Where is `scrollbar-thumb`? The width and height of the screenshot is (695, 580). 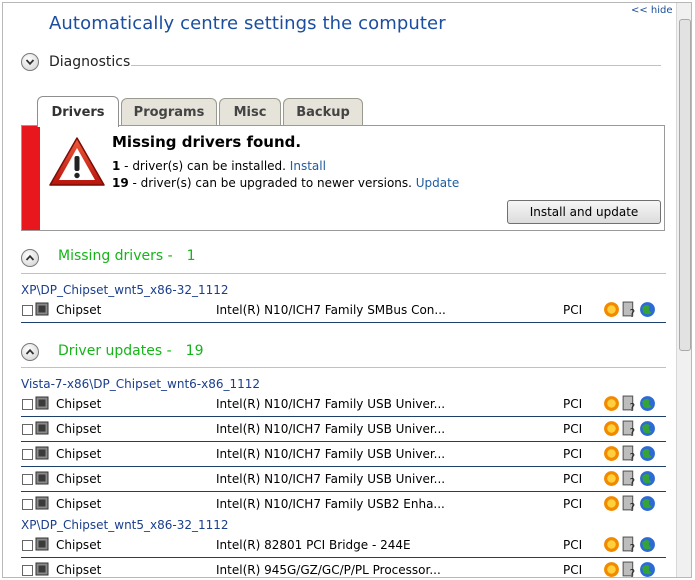
scrollbar-thumb is located at coordinates (685, 185).